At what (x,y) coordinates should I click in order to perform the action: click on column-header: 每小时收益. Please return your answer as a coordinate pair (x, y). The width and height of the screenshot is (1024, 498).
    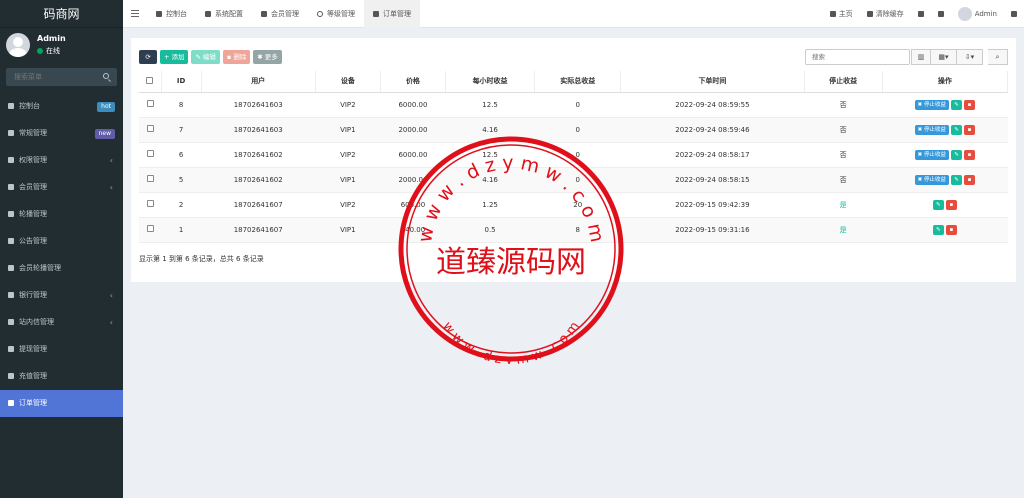
    Looking at the image, I should click on (490, 82).